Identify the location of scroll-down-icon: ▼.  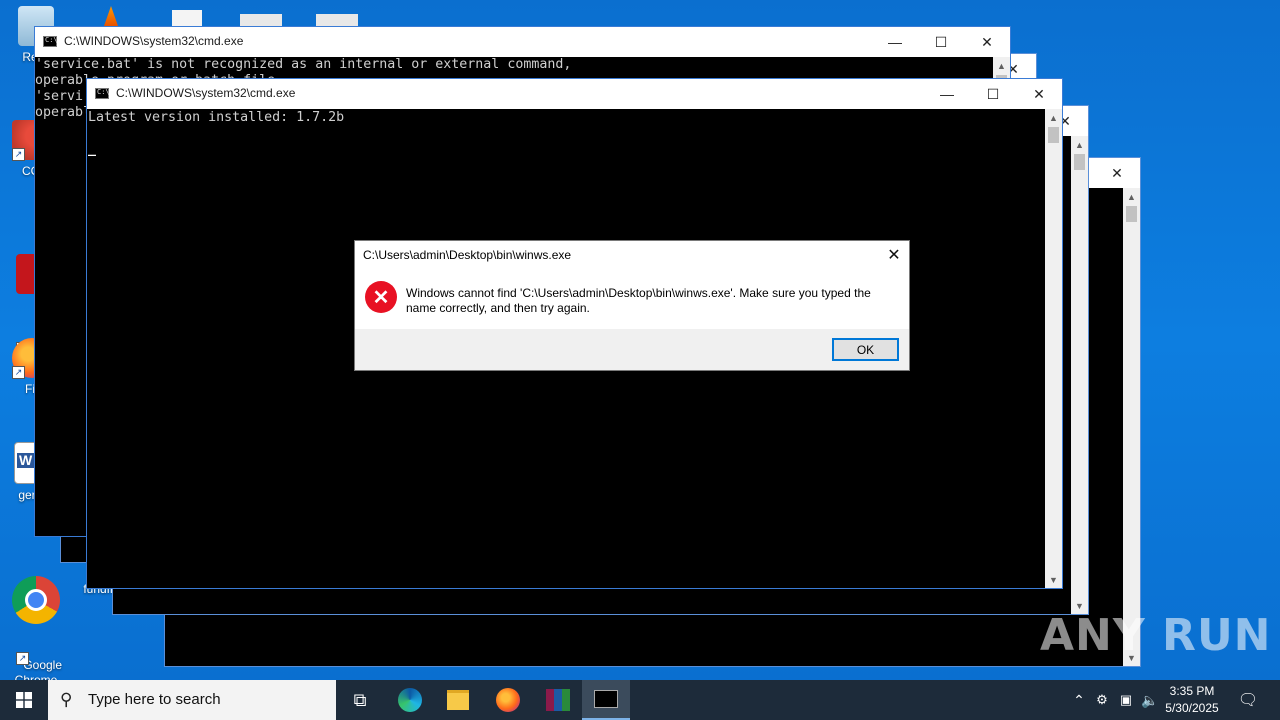
(1053, 579).